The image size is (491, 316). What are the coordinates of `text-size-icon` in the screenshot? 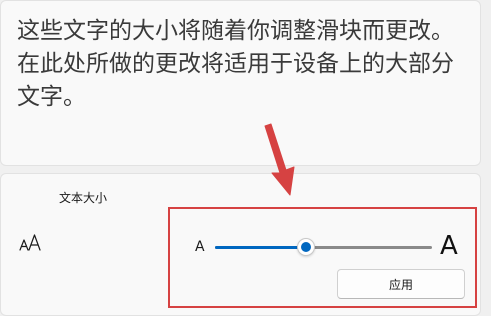 It's located at (30, 242).